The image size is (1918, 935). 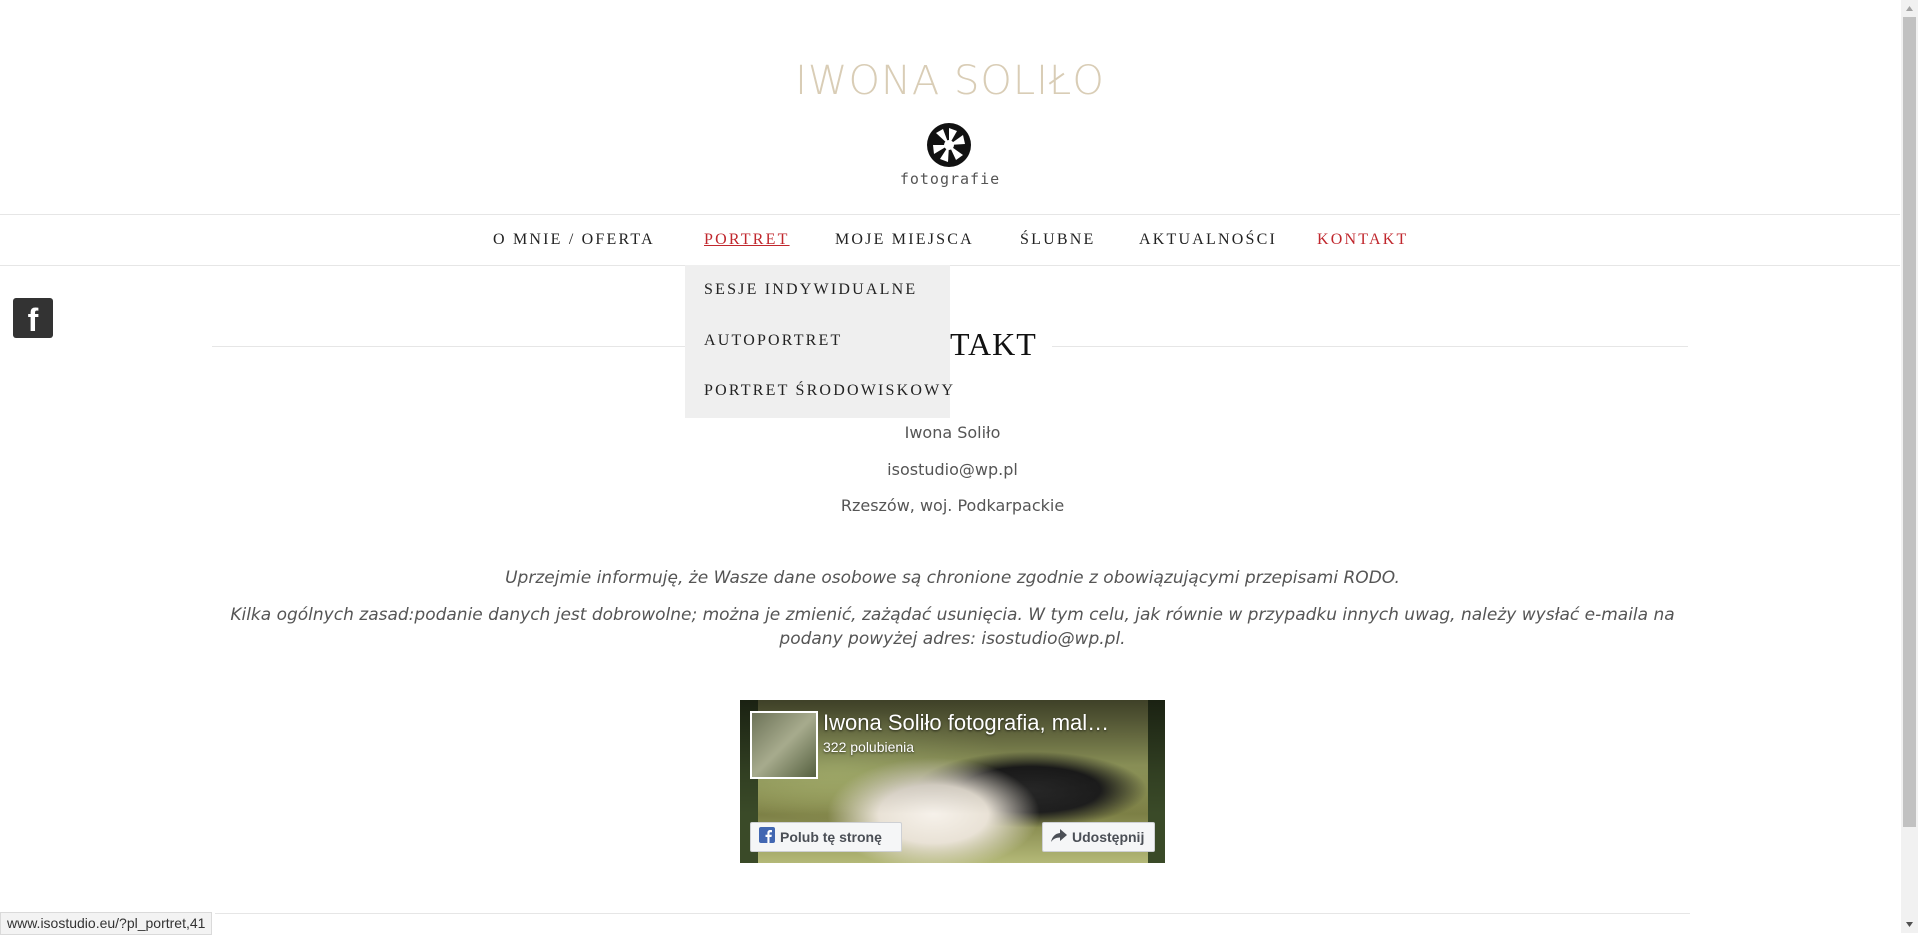 What do you see at coordinates (106, 923) in the screenshot?
I see `browser-status-bar: www.isostudio.eu/?pl_portret,41` at bounding box center [106, 923].